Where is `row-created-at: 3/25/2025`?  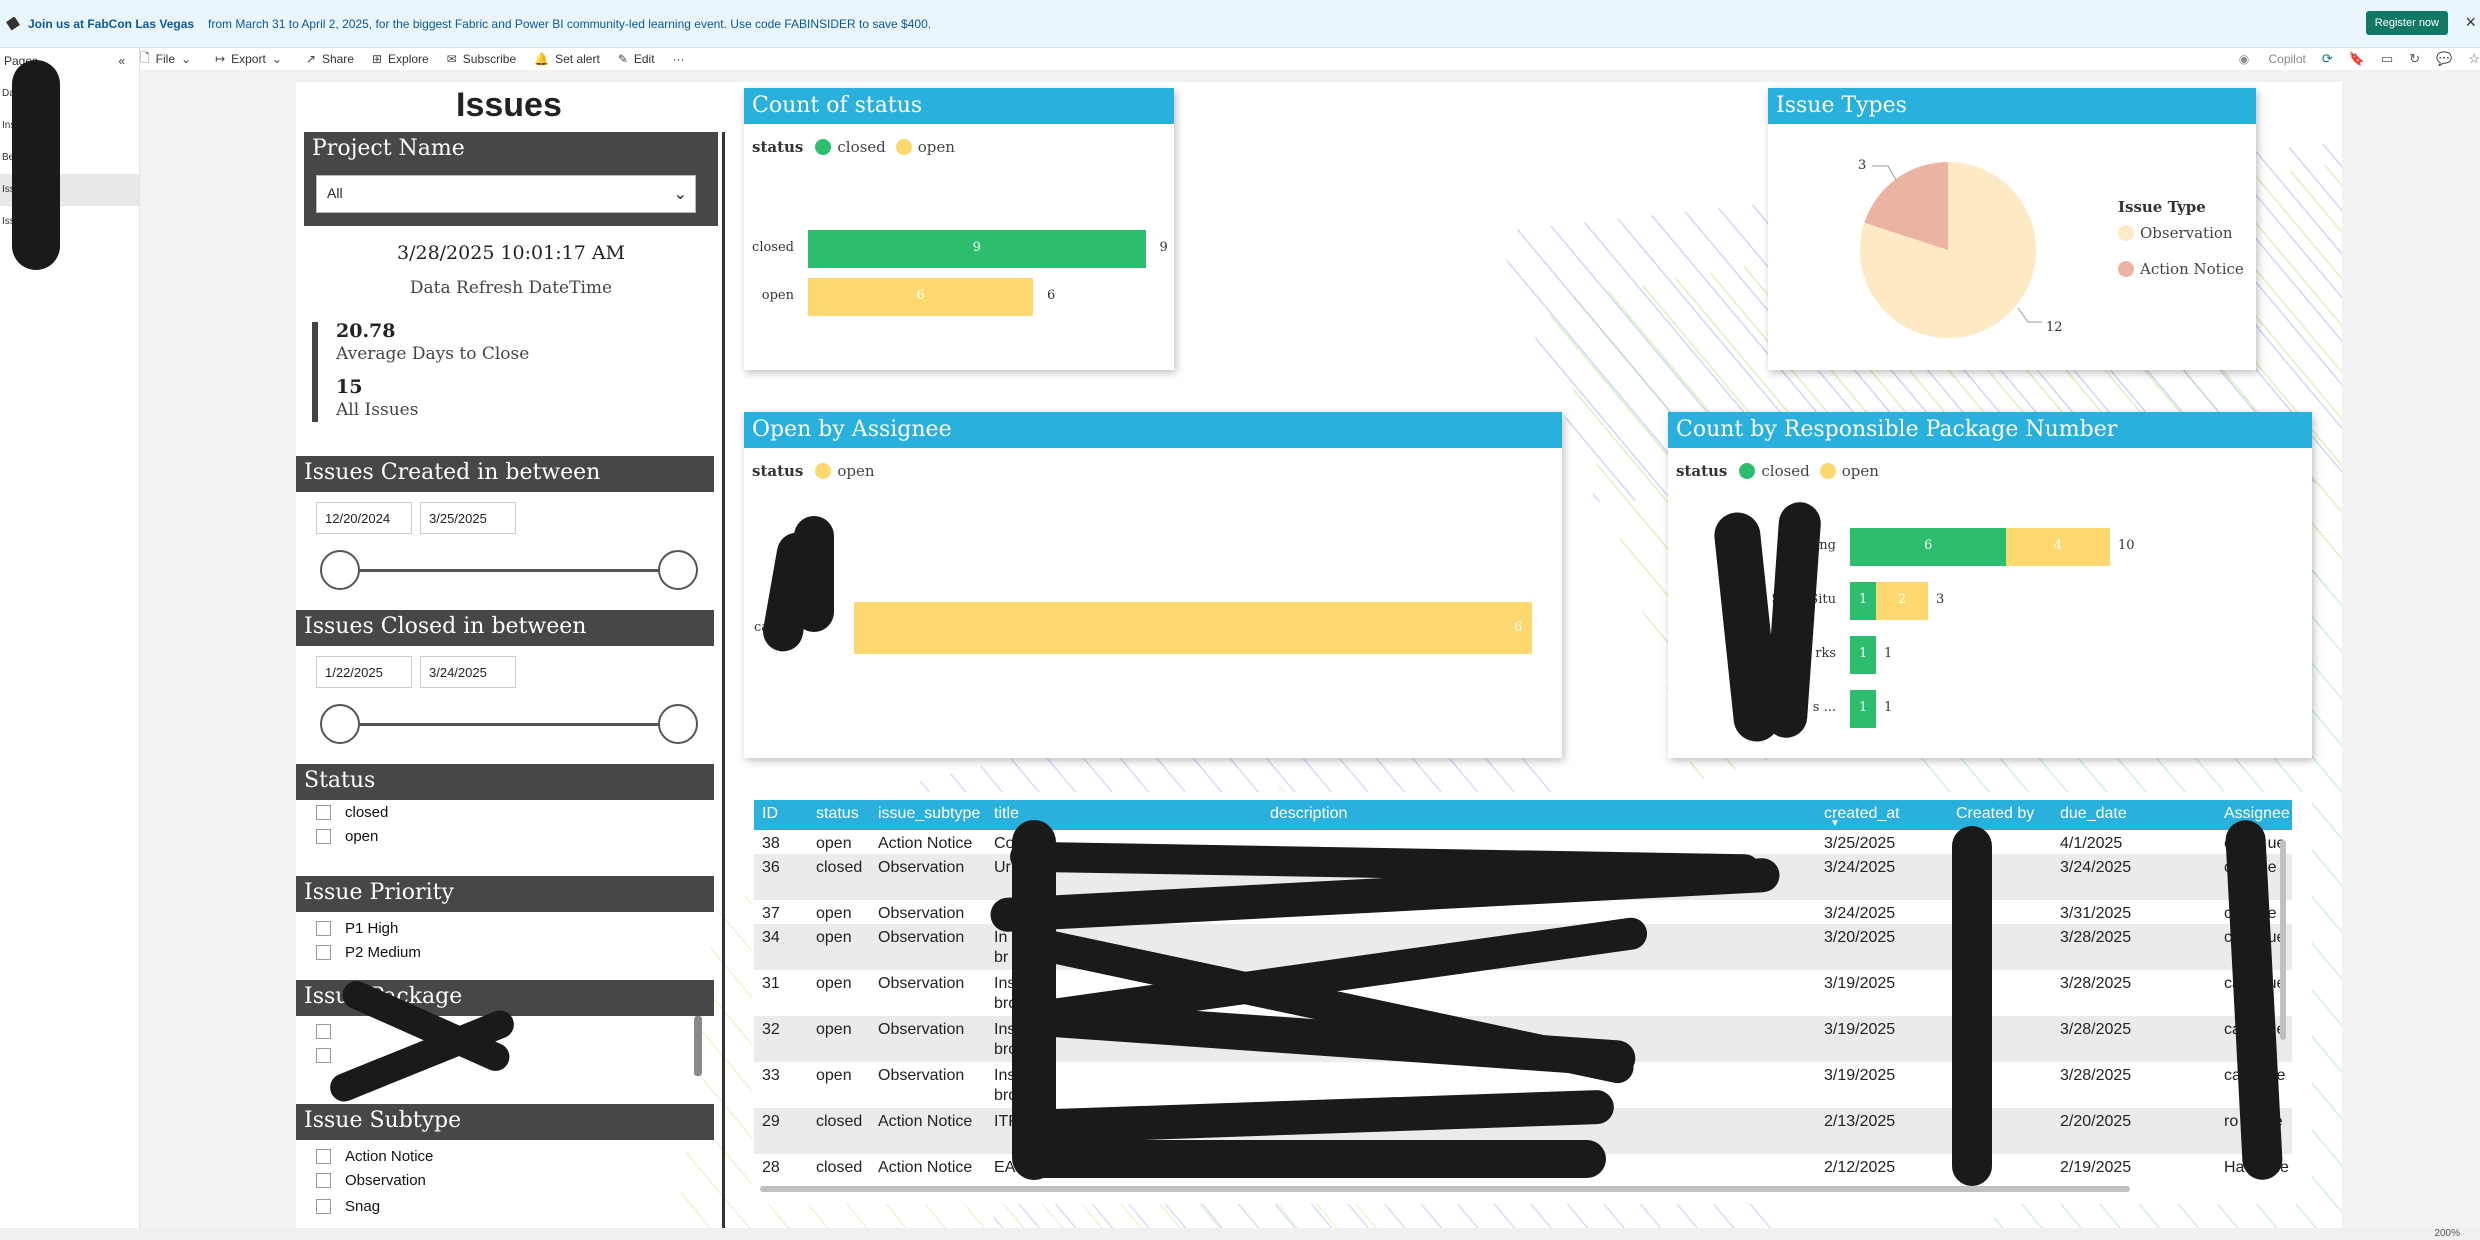 row-created-at: 3/25/2025 is located at coordinates (1860, 843).